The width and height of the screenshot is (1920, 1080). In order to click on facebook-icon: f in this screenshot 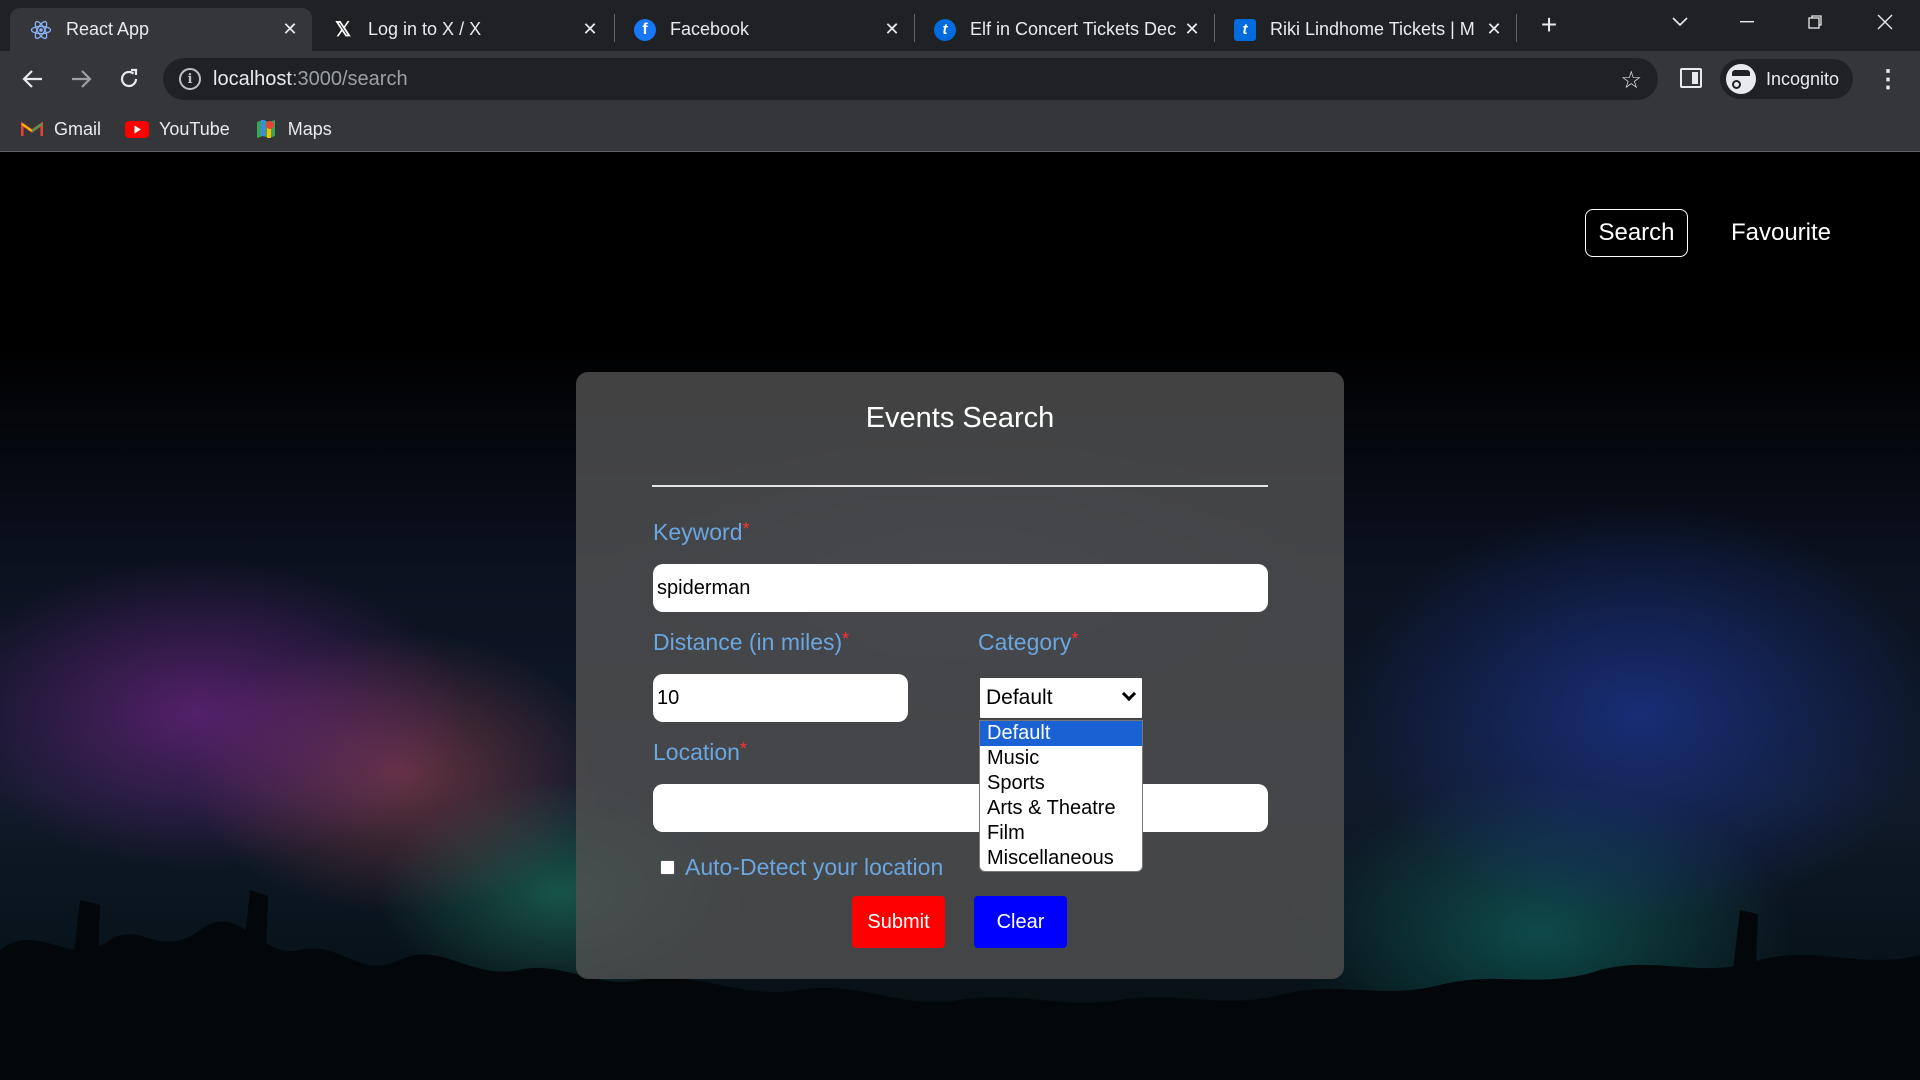, I will do `click(645, 29)`.